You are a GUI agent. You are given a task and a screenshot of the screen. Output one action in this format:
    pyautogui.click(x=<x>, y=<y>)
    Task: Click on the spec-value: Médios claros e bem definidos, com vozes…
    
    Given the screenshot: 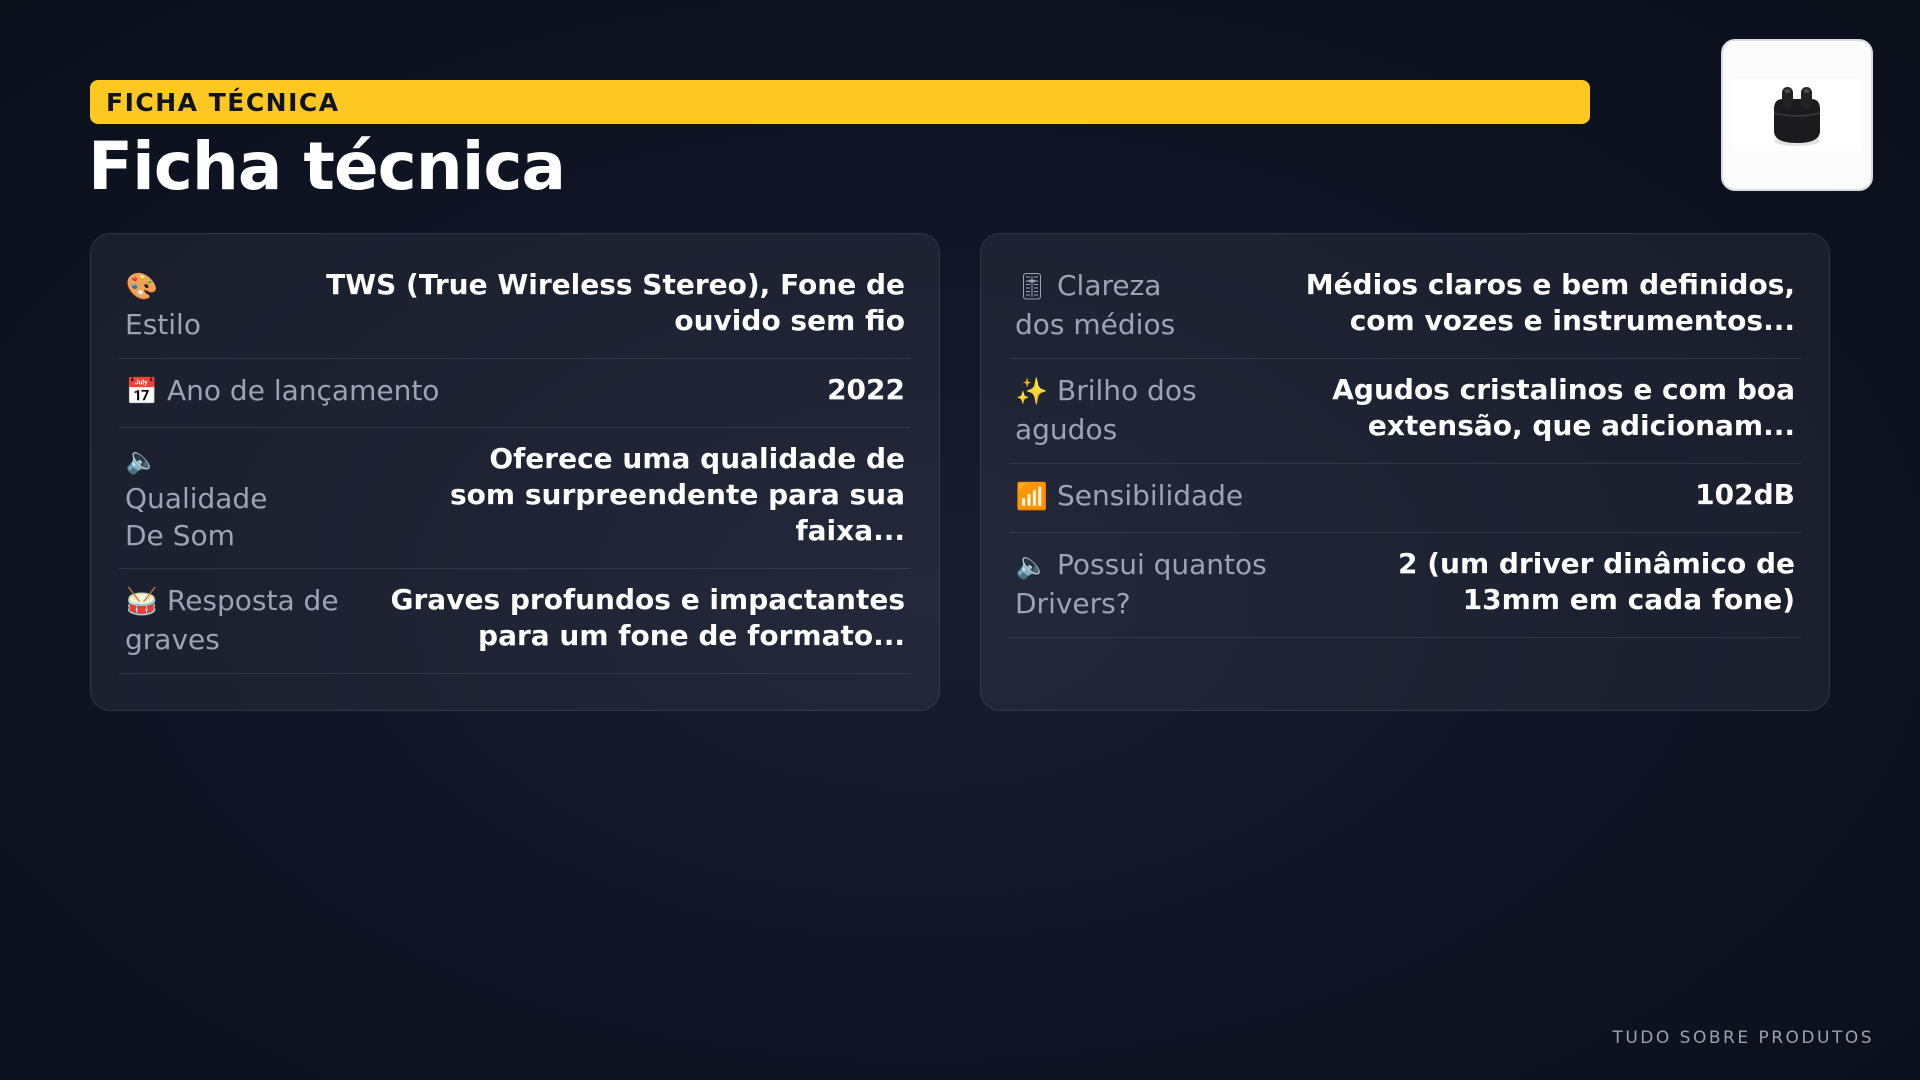 What is the action you would take?
    pyautogui.click(x=1550, y=302)
    